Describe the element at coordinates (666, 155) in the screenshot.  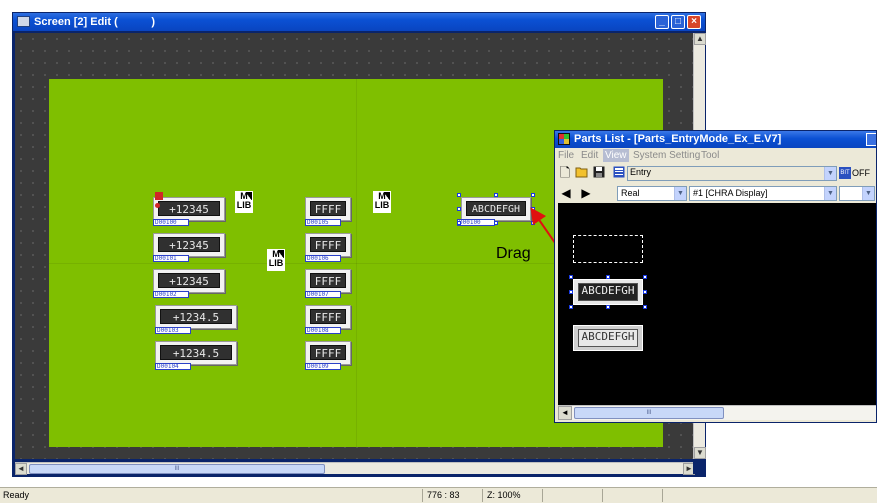
I see `menu-system-setting: System Setting` at that location.